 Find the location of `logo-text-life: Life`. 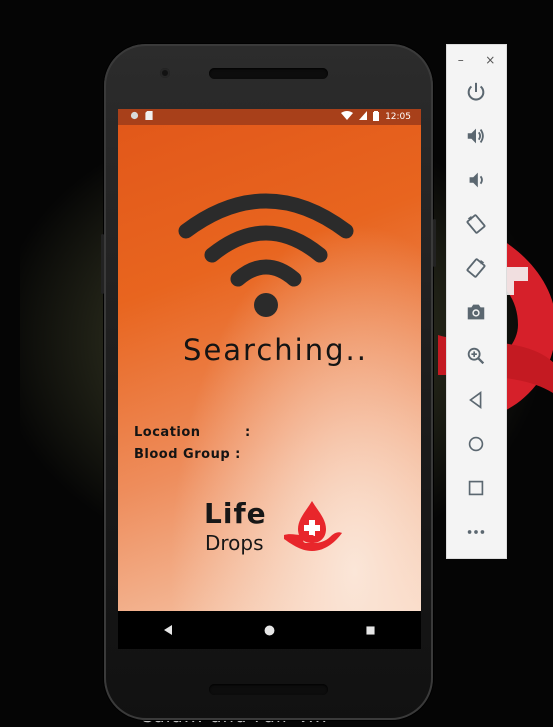

logo-text-life: Life is located at coordinates (235, 513).